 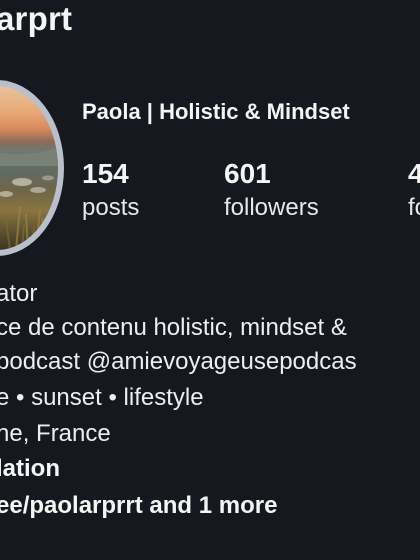 I want to click on bio-bold-line: lation, so click(x=30, y=468).